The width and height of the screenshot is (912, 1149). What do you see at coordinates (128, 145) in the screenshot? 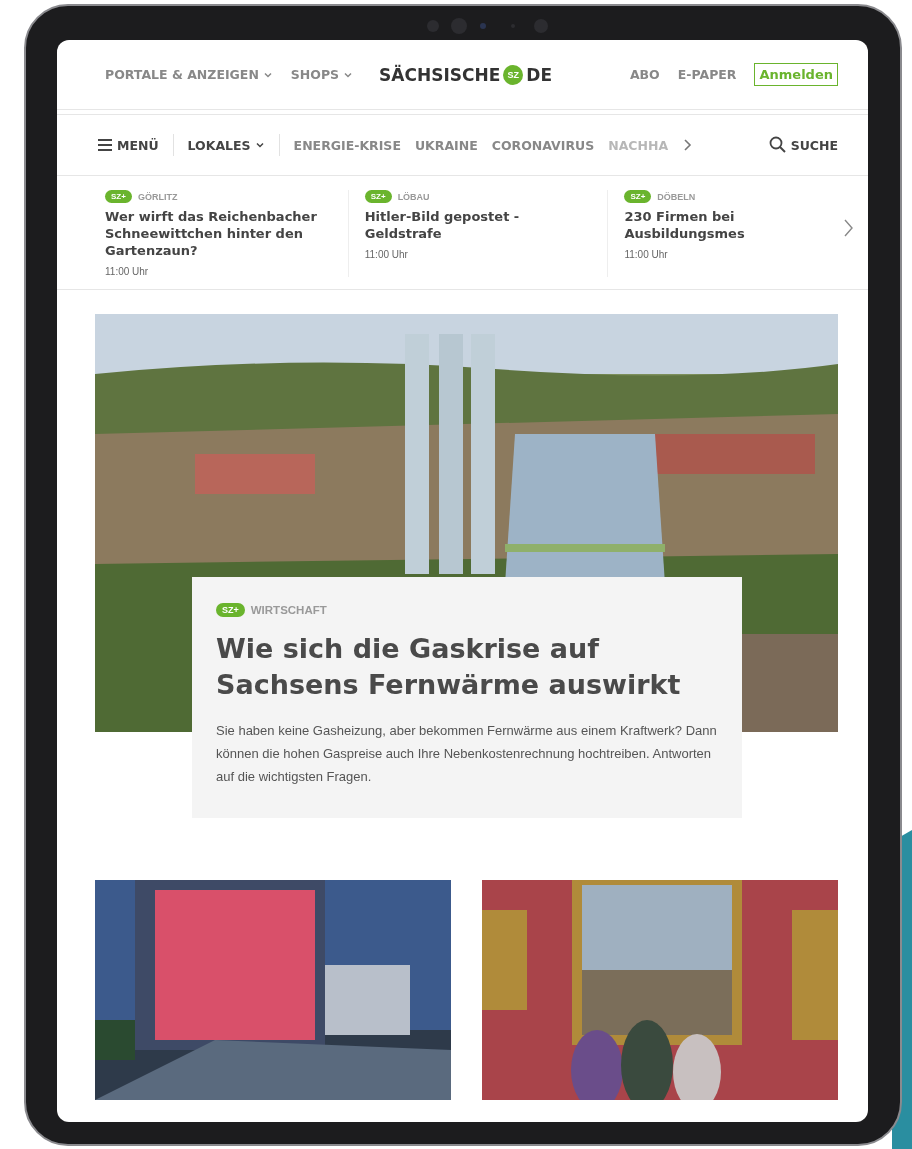
I see `menu-button: MENÜ` at bounding box center [128, 145].